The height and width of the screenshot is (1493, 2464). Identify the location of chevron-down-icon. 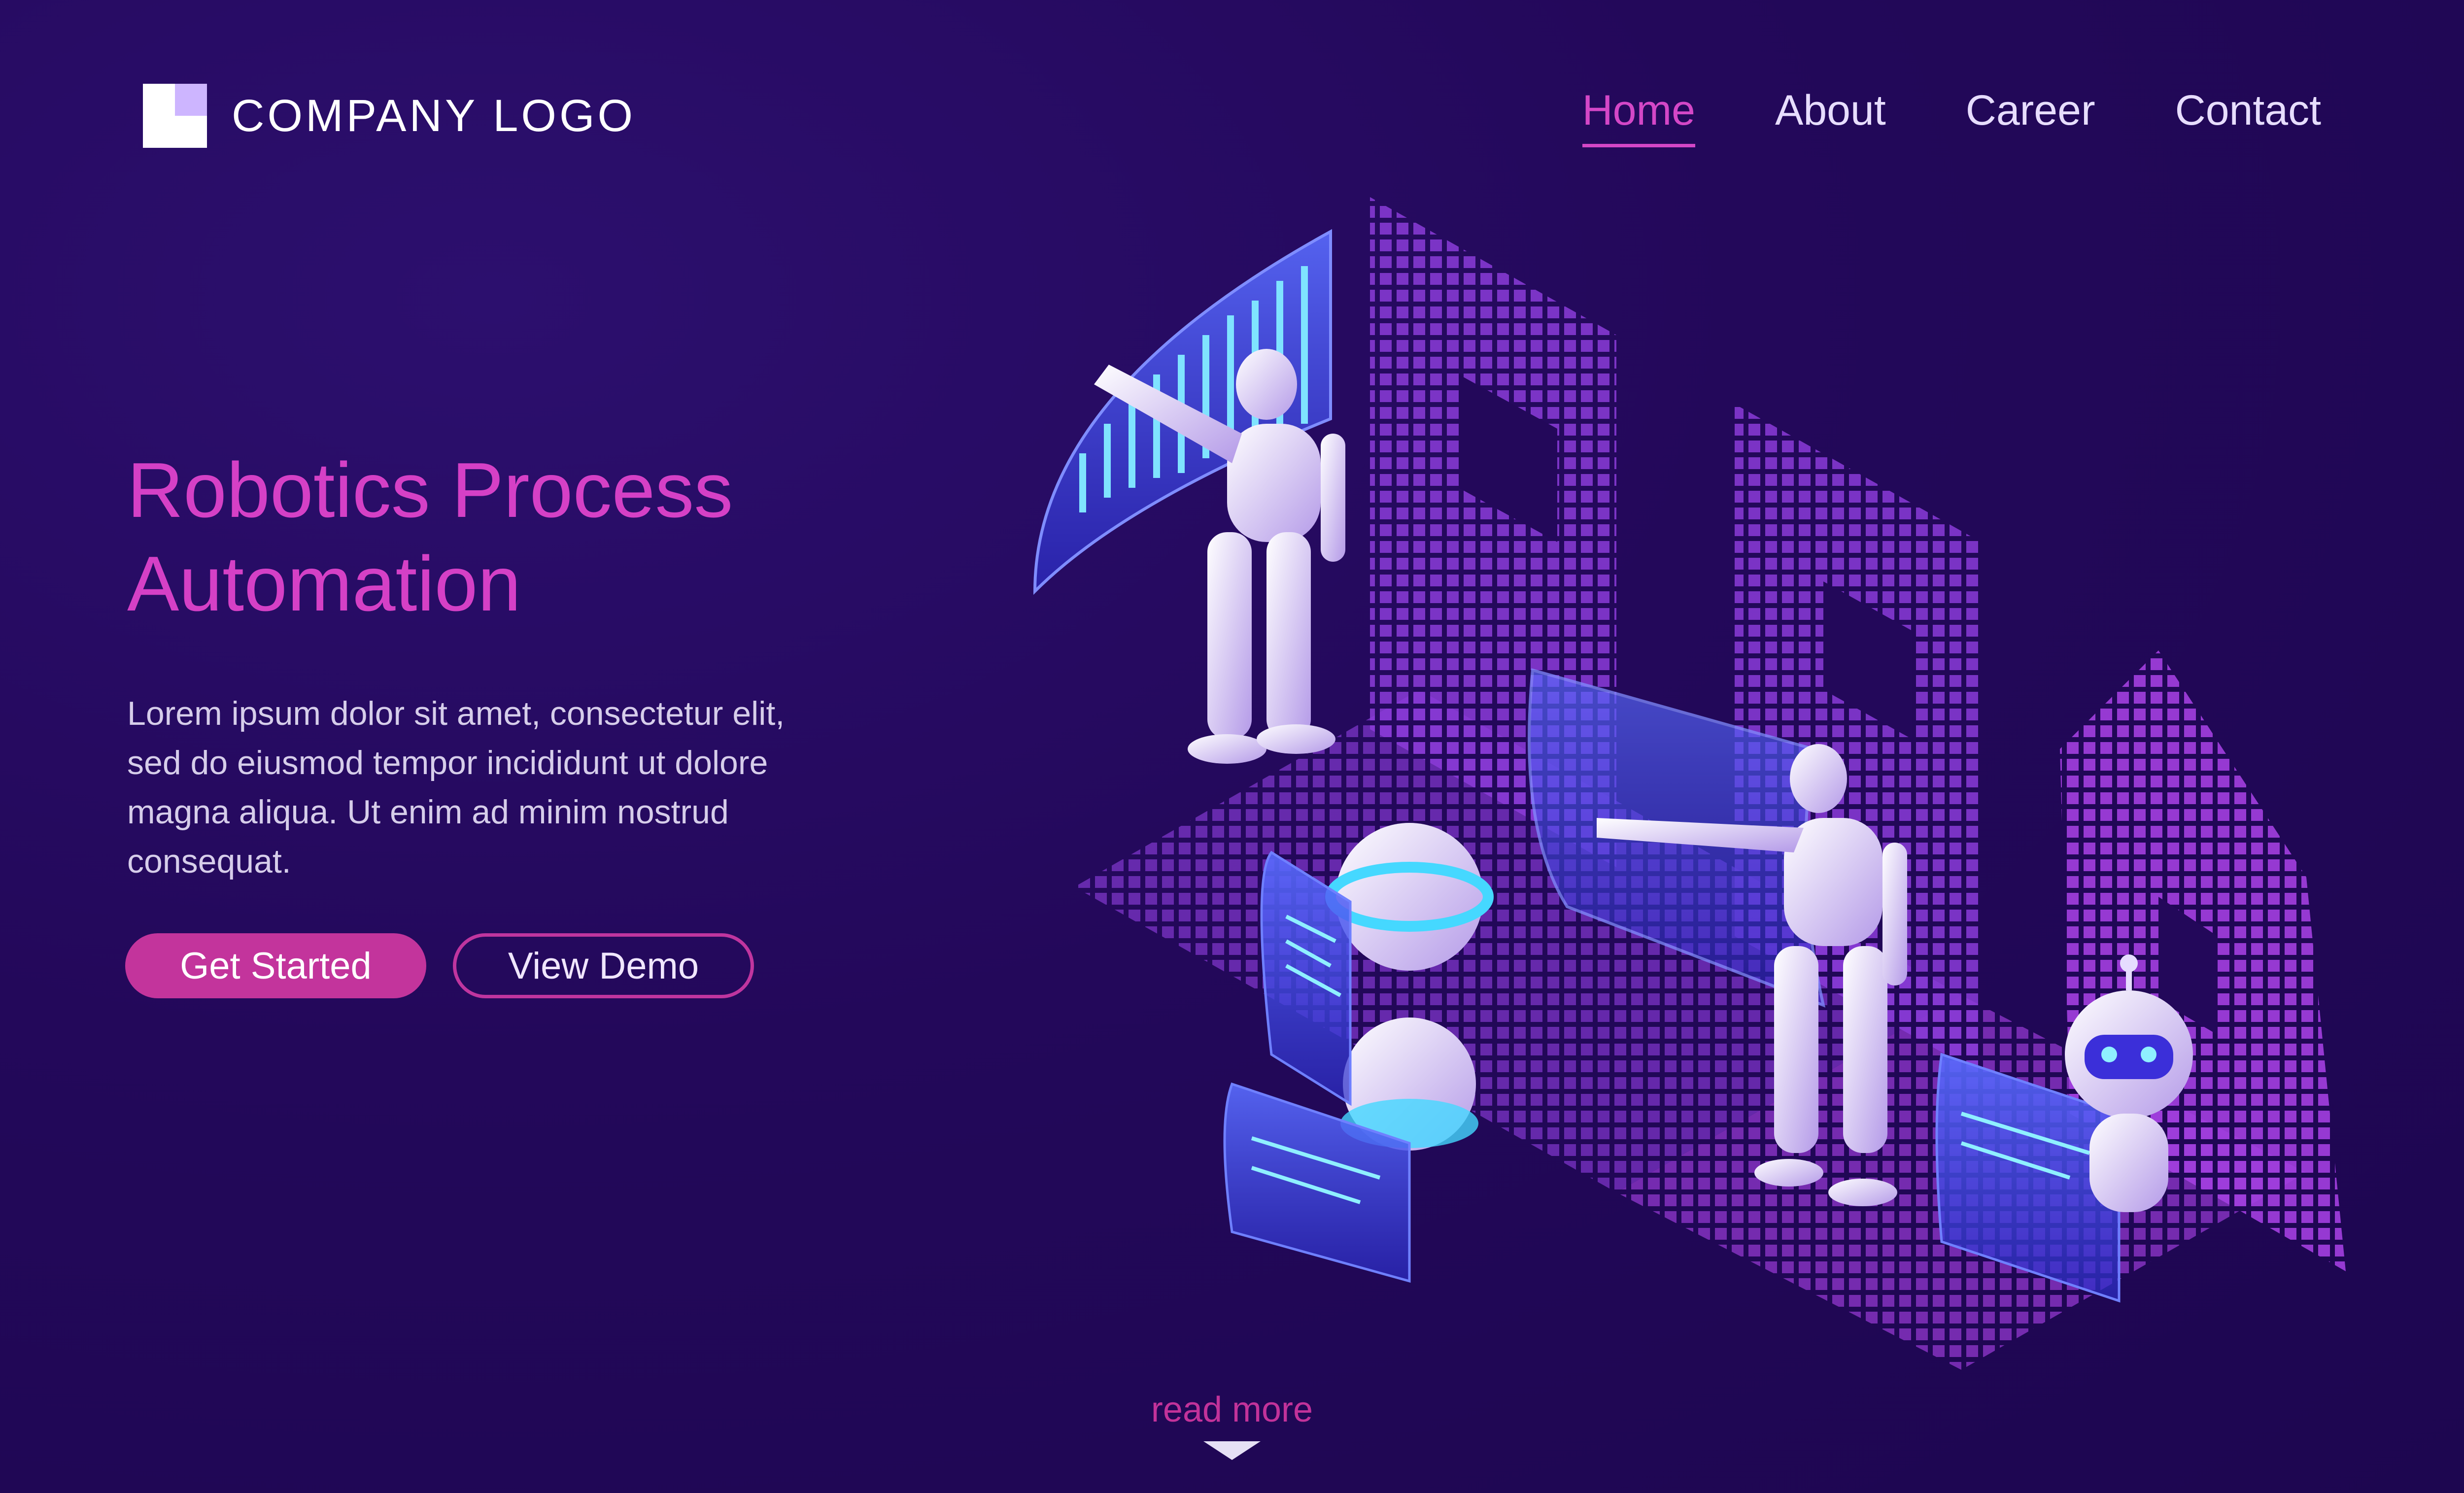
(1232, 1450).